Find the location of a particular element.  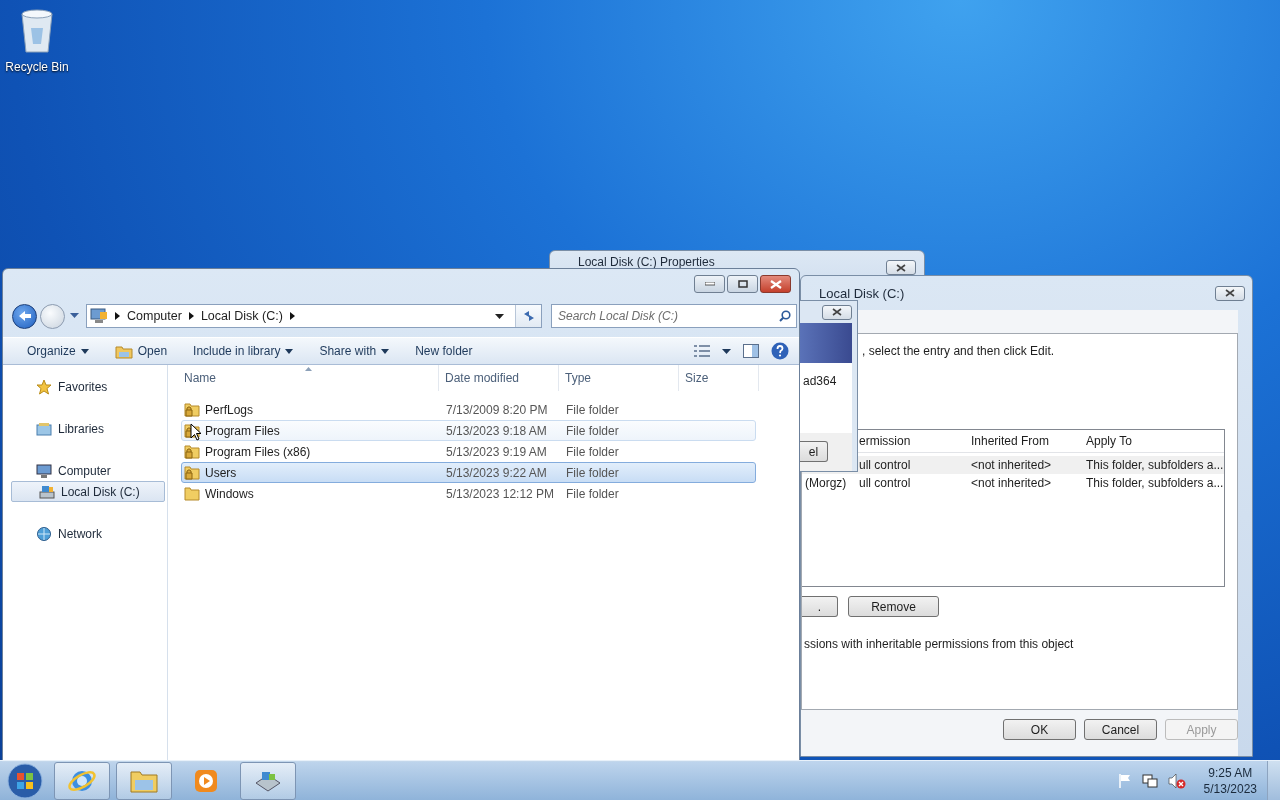

back-arrow-icon is located at coordinates (24, 316).